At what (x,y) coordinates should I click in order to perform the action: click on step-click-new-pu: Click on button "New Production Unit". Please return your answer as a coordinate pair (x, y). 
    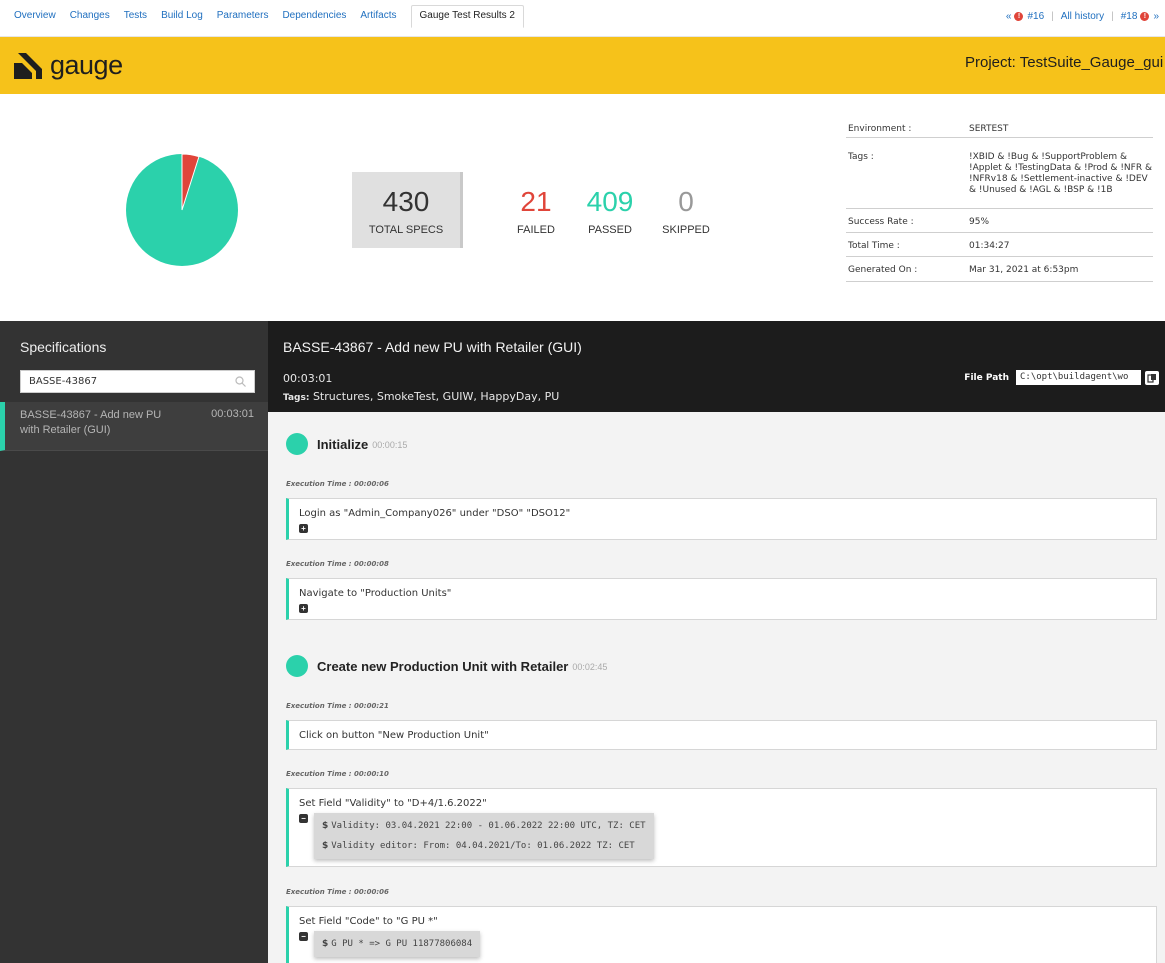
    Looking at the image, I should click on (721, 735).